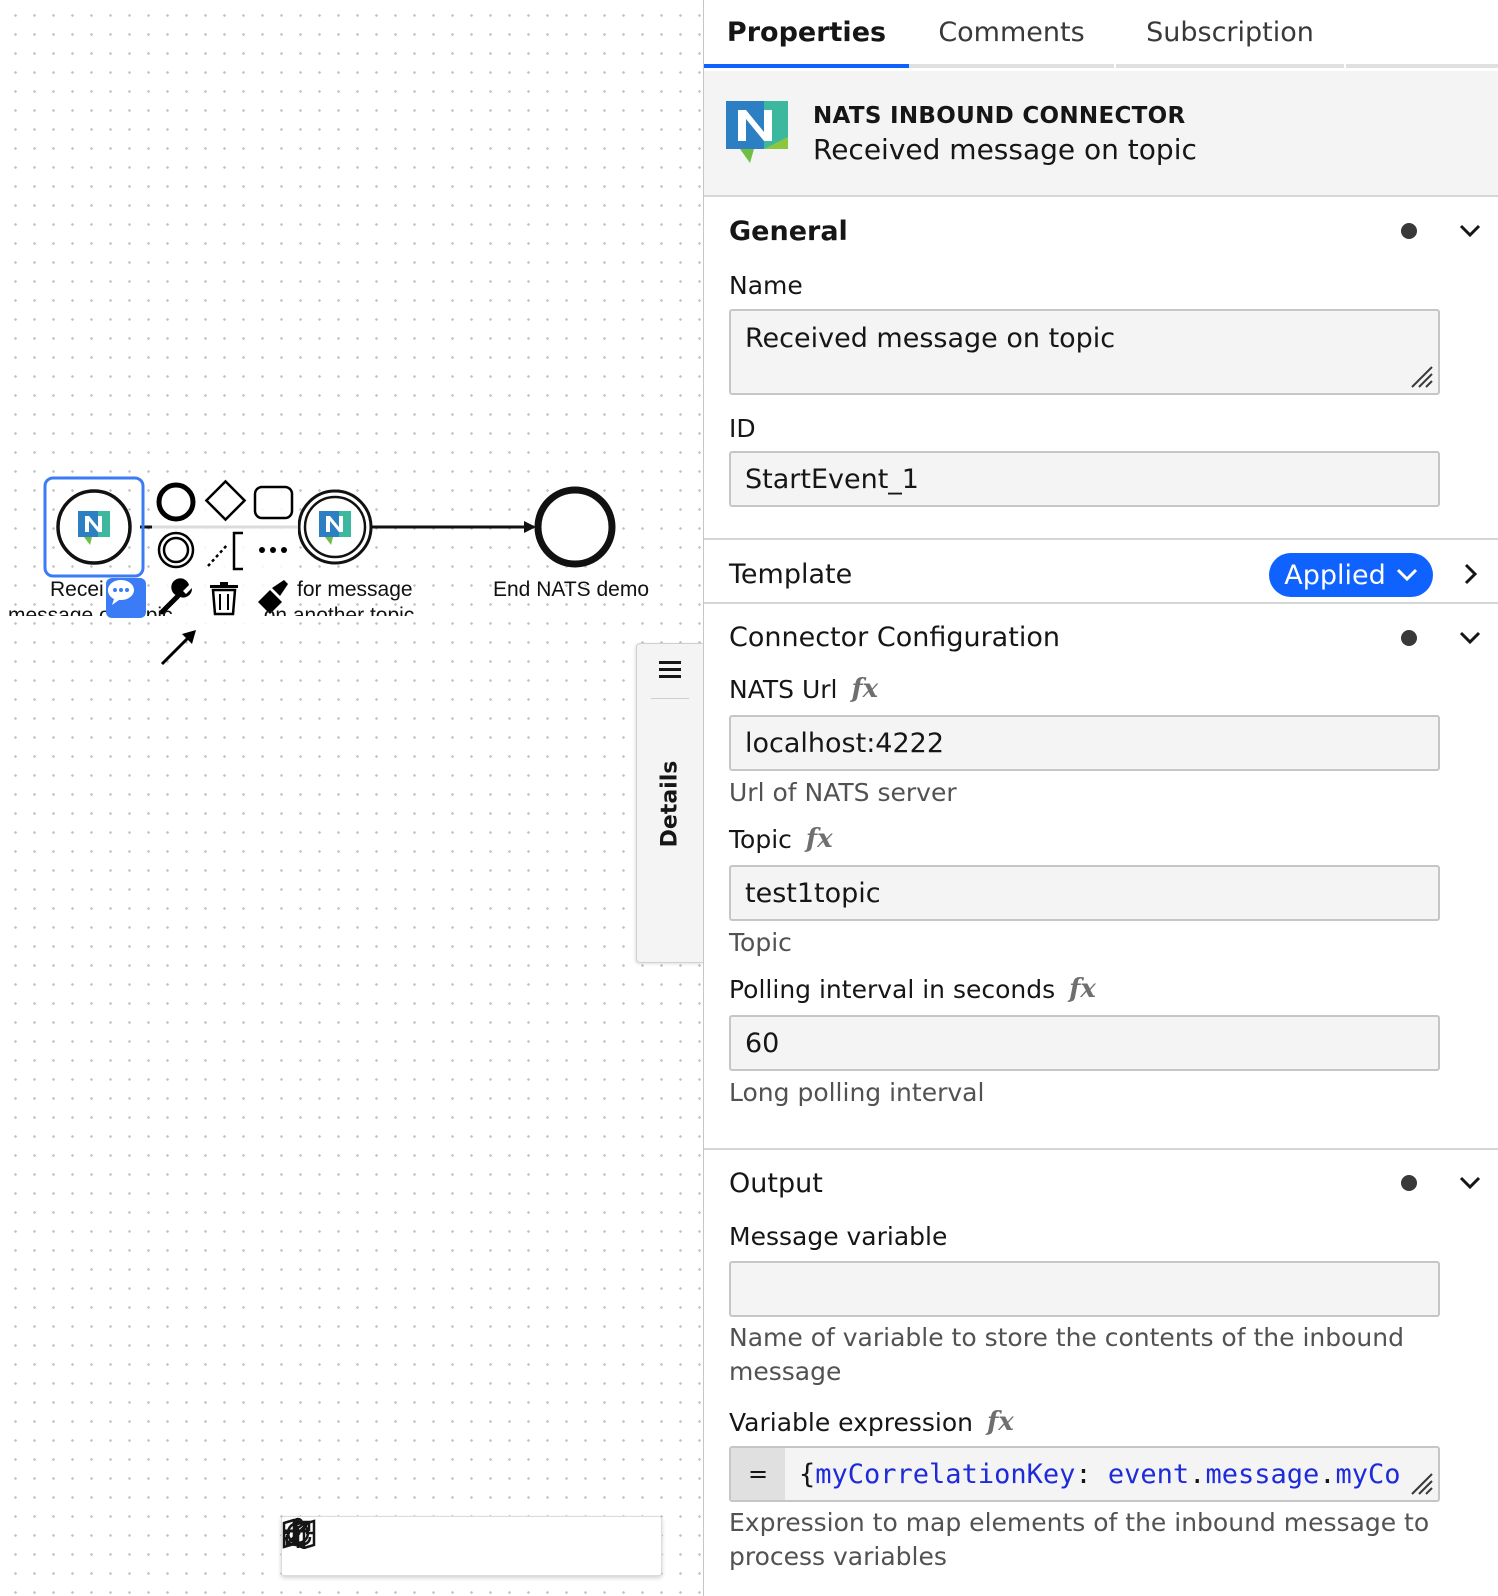 The height and width of the screenshot is (1596, 1498). I want to click on nats-url-label: NATS Url fx, so click(803, 689).